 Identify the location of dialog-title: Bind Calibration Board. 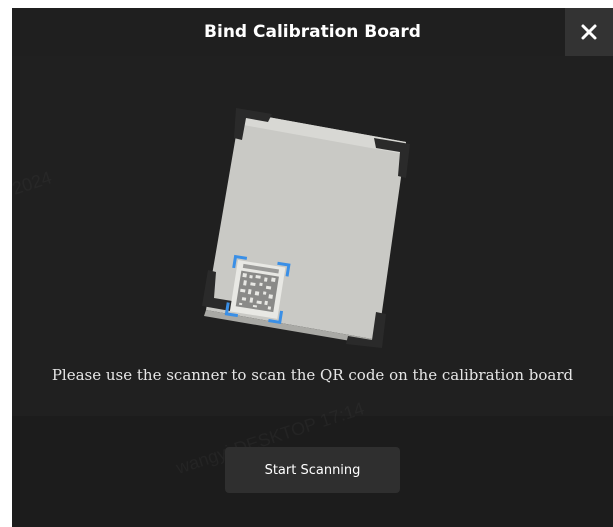
(312, 32).